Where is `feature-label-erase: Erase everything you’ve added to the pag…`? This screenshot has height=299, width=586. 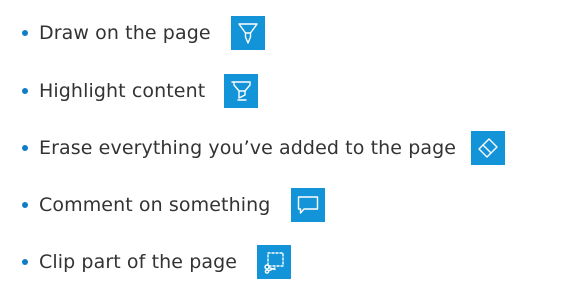 feature-label-erase: Erase everything you’ve added to the pag… is located at coordinates (248, 148).